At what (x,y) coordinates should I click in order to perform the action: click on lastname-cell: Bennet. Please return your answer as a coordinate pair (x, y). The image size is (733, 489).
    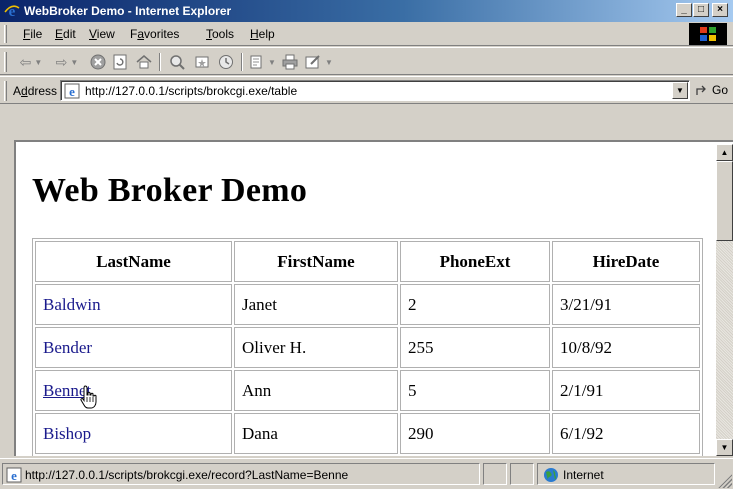
    Looking at the image, I should click on (133, 390).